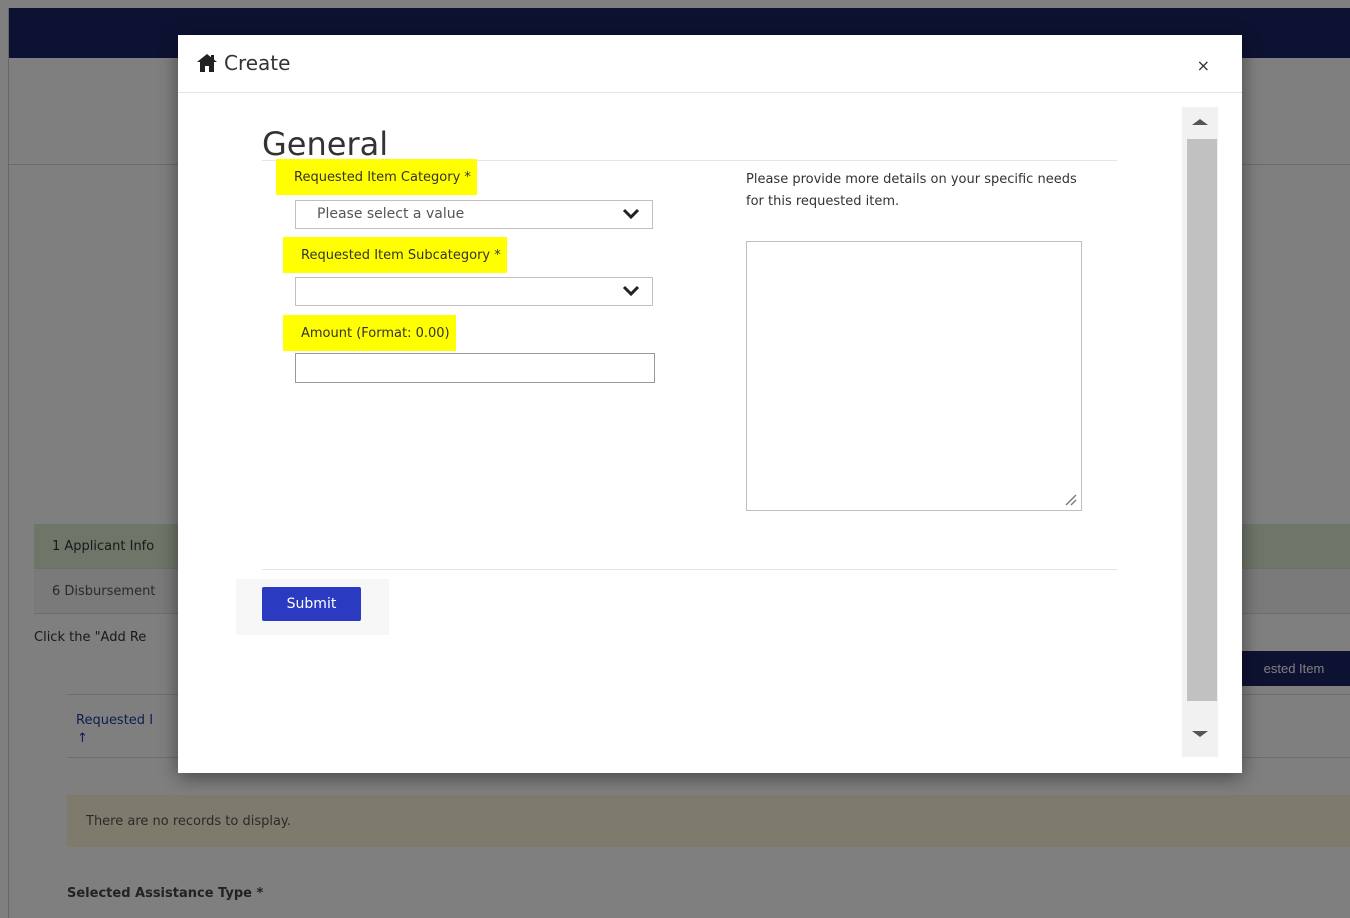 Image resolution: width=1350 pixels, height=918 pixels. I want to click on modal-title: Create, so click(257, 63).